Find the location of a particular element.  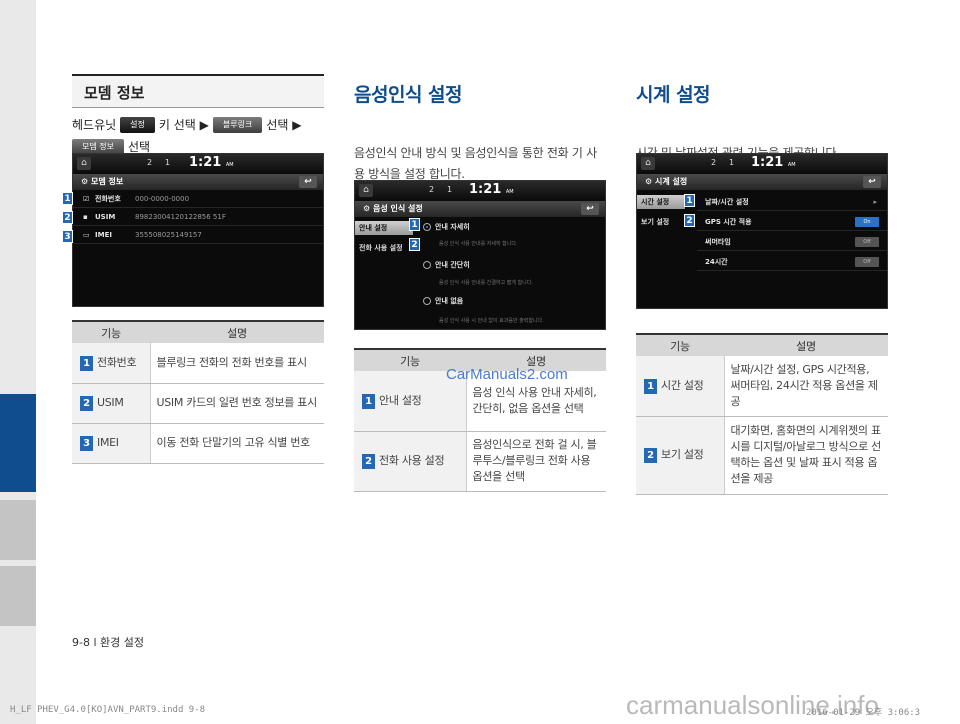

screen-header-title: 모뎀 정보 is located at coordinates (107, 181).